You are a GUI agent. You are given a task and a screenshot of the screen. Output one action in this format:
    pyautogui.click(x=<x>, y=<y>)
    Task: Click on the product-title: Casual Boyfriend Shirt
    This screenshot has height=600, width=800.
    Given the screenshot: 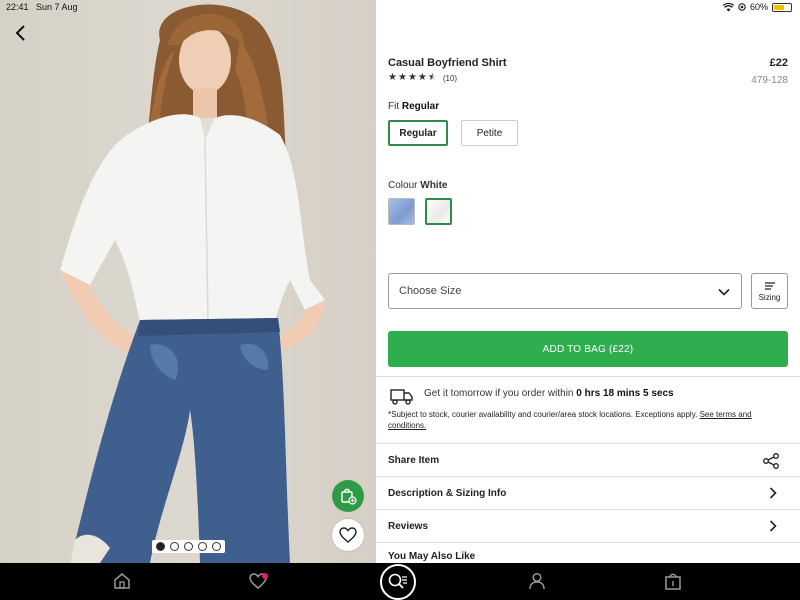 What is the action you would take?
    pyautogui.click(x=447, y=63)
    